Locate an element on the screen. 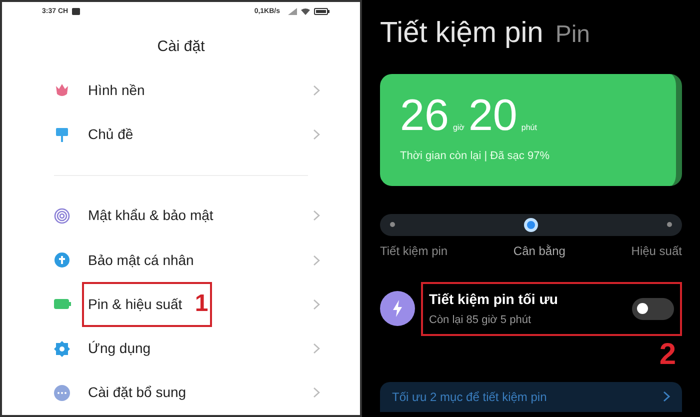  toggle-switch is located at coordinates (653, 309).